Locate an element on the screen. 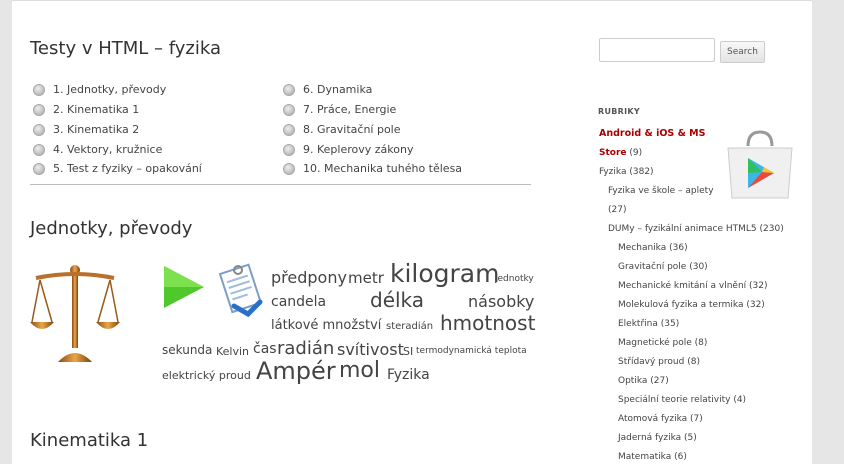 The width and height of the screenshot is (844, 464). tag-link: svítivost is located at coordinates (370, 349).